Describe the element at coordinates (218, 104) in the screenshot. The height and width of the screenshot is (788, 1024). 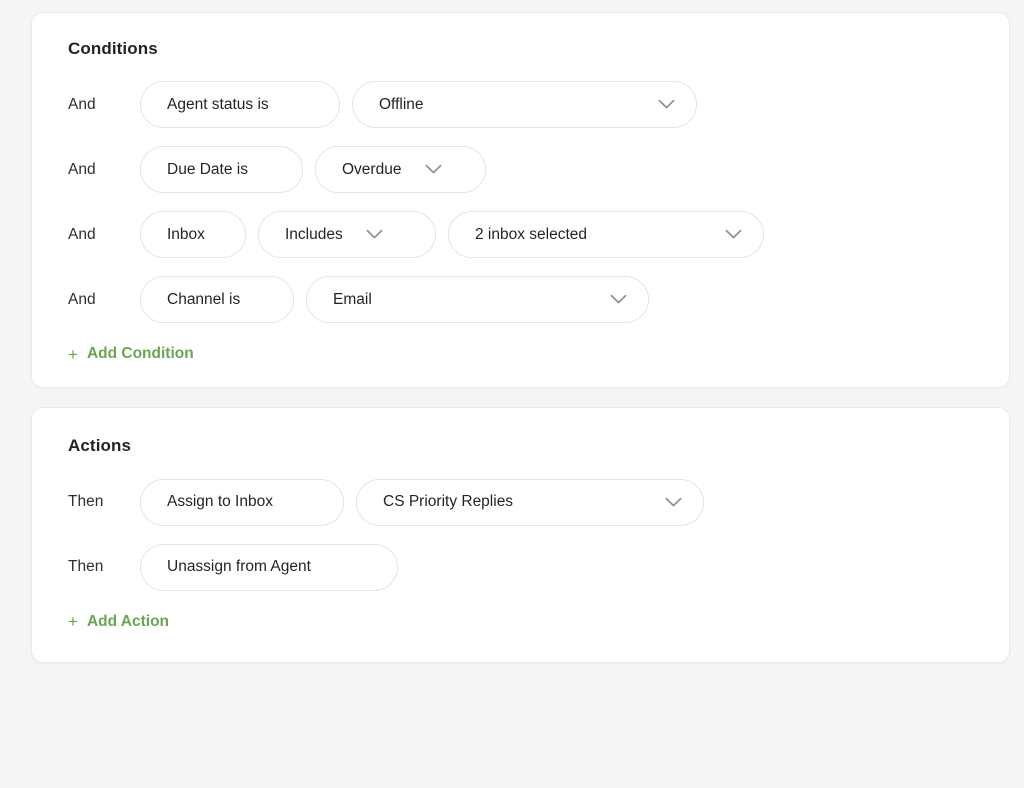
I see `pill-label: Agent status is` at that location.